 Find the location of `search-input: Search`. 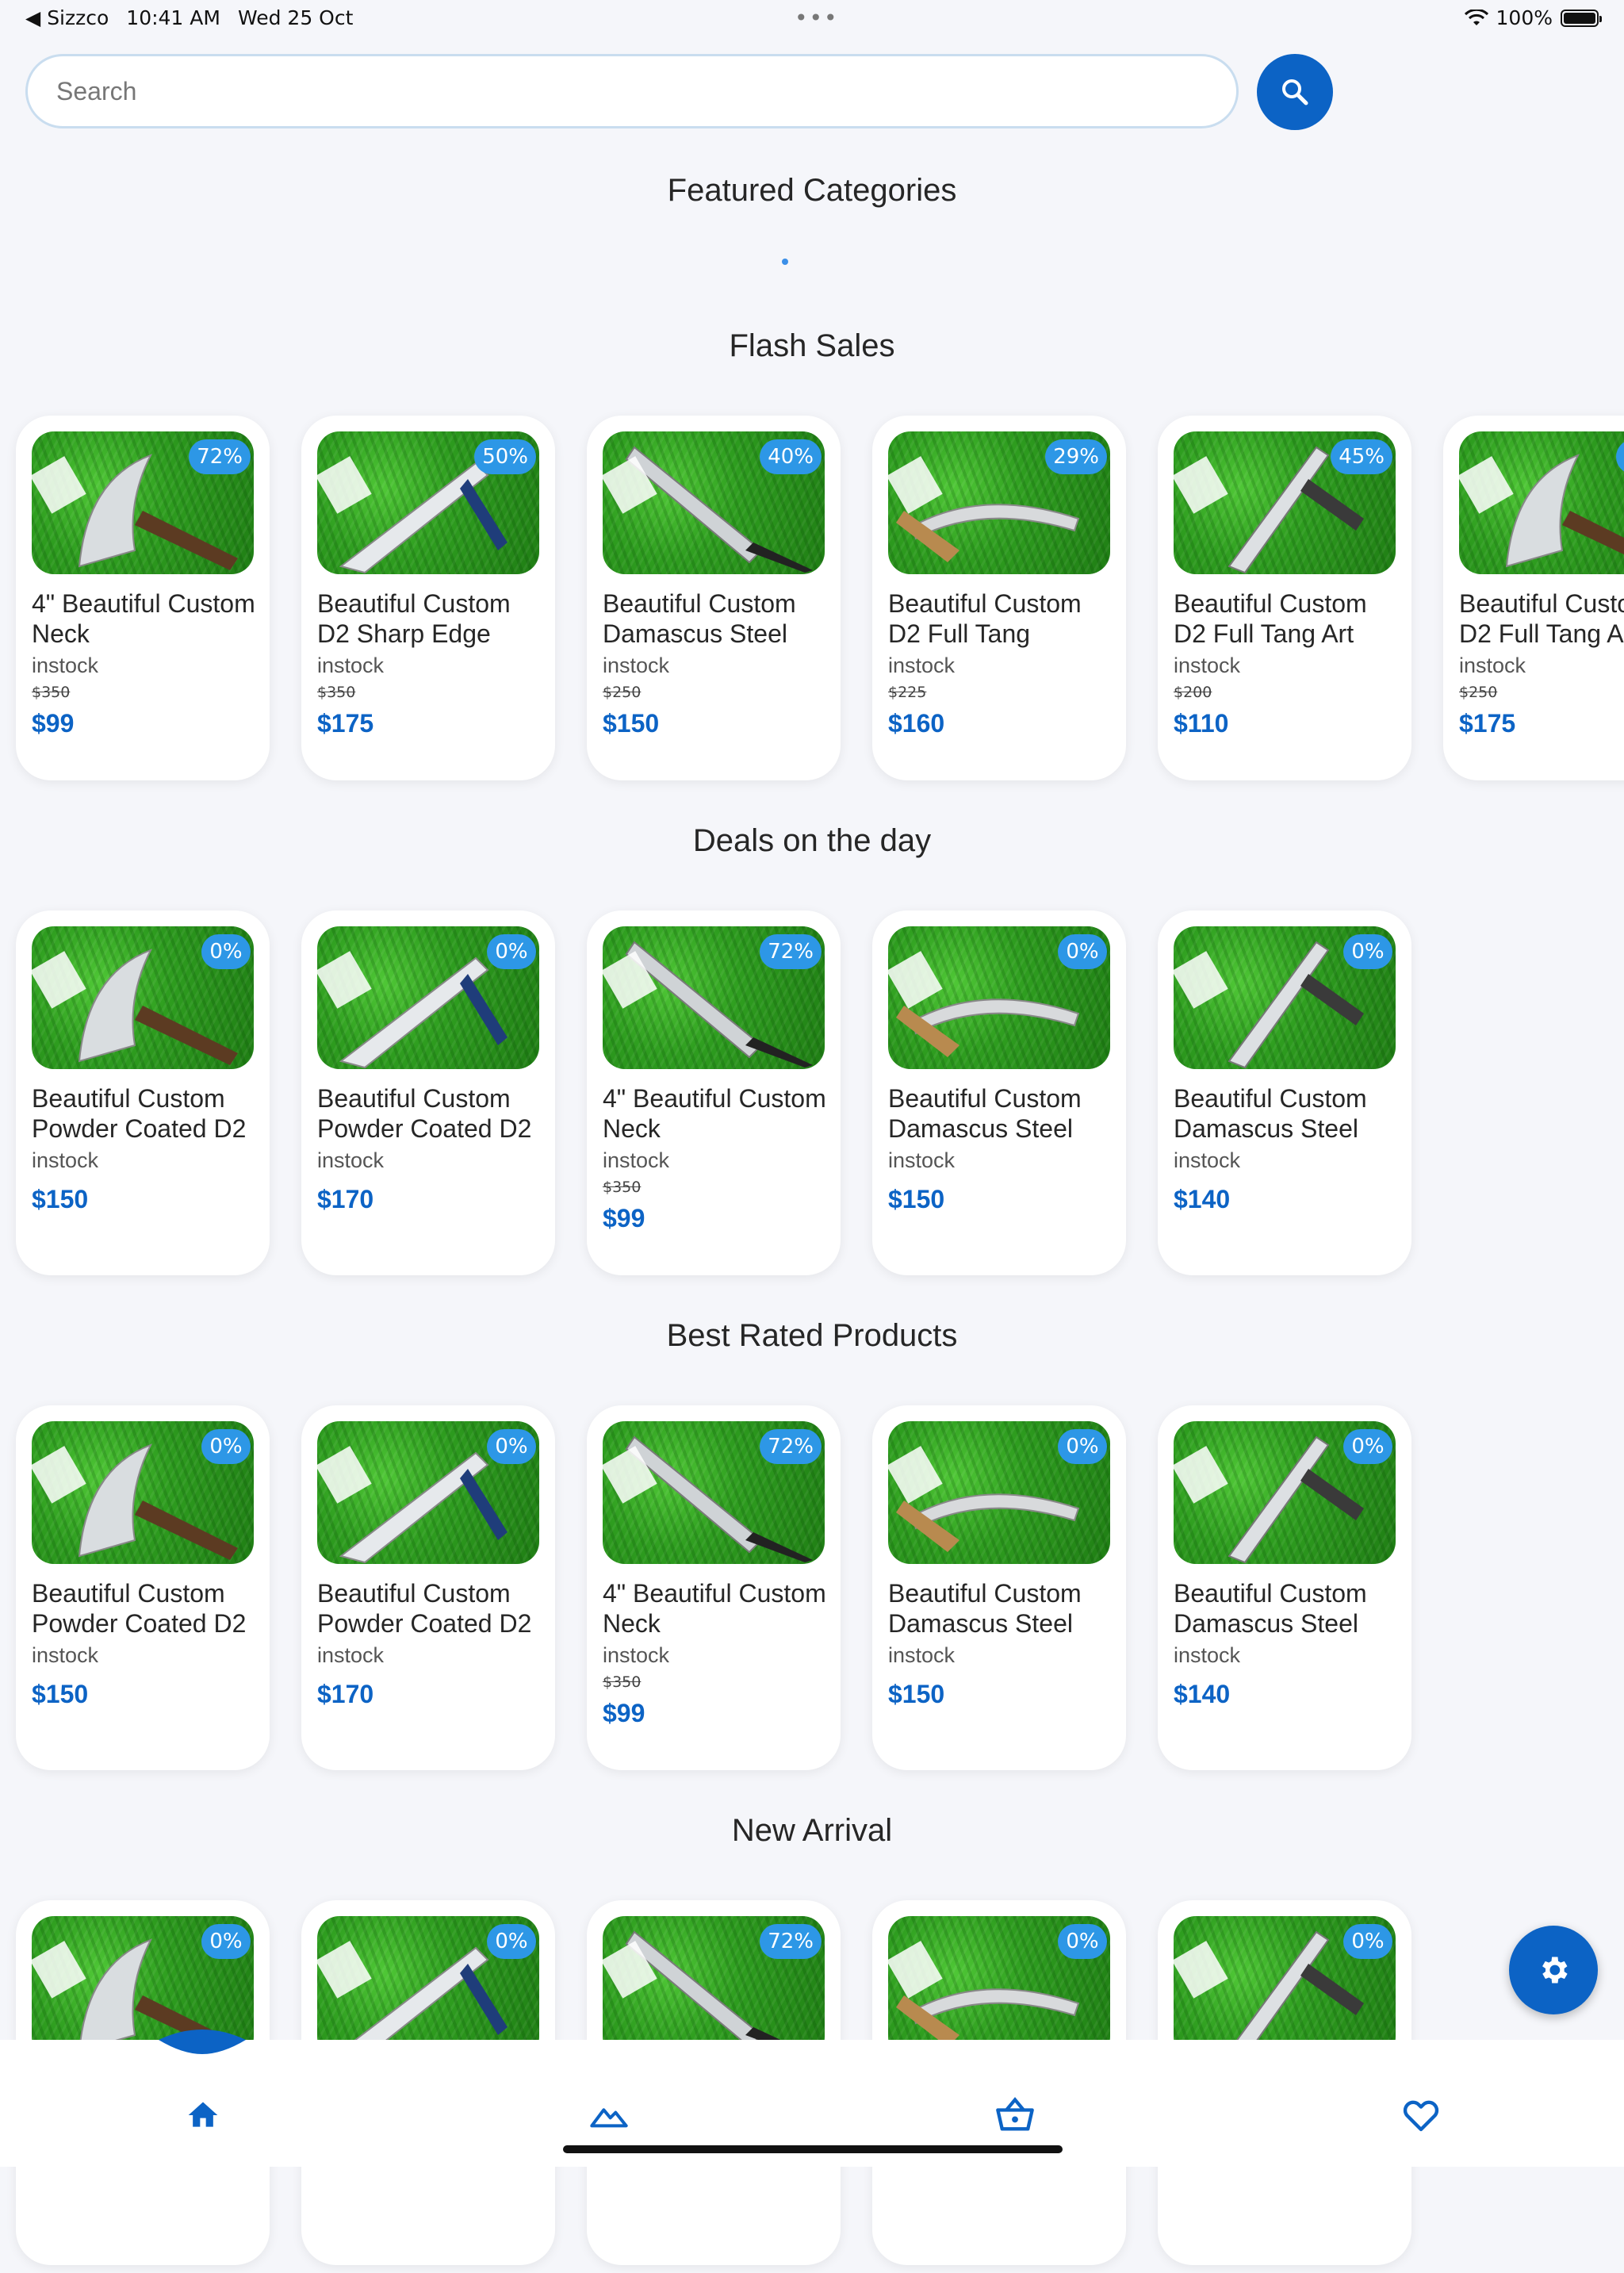

search-input: Search is located at coordinates (632, 91).